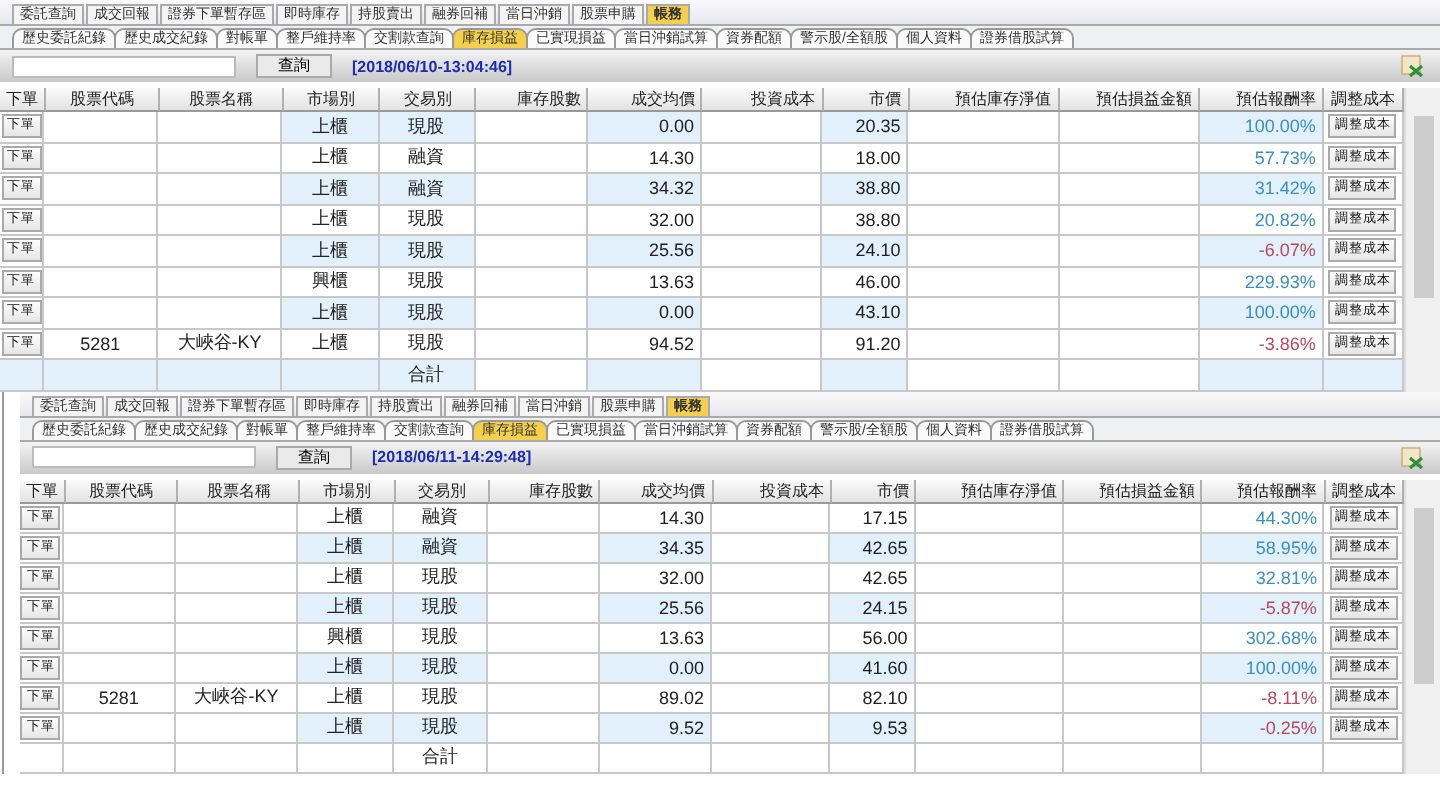  Describe the element at coordinates (644, 127) in the screenshot. I see `avg-price: 0.00` at that location.